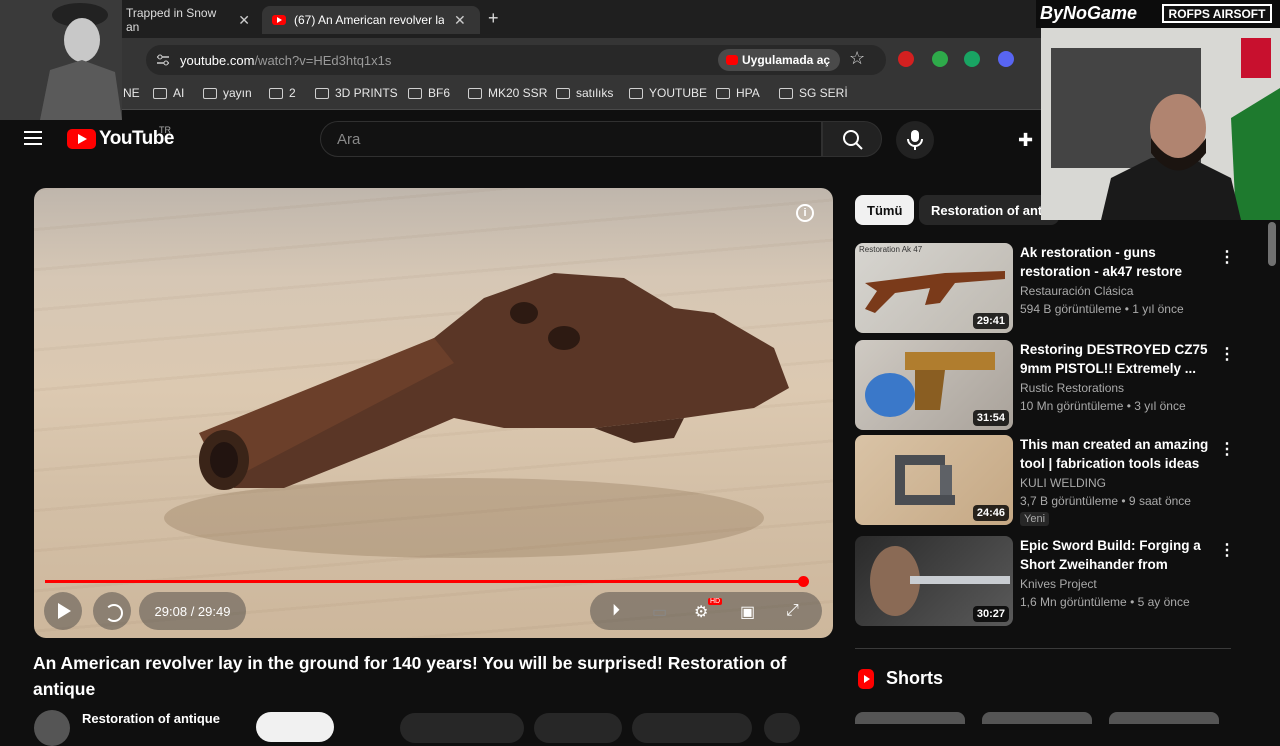 The height and width of the screenshot is (746, 1280). What do you see at coordinates (61, 60) in the screenshot?
I see `portrait-image` at bounding box center [61, 60].